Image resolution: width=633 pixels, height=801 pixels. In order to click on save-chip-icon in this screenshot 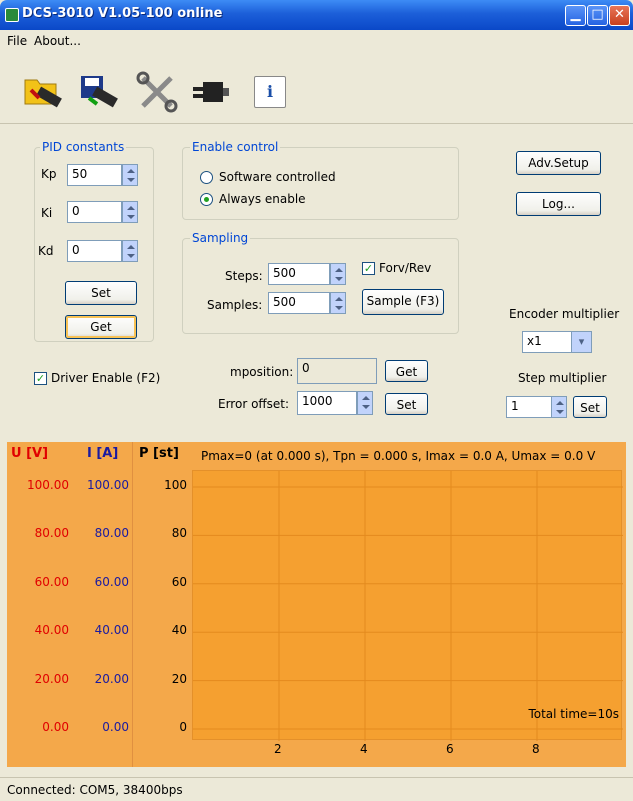, I will do `click(99, 92)`.